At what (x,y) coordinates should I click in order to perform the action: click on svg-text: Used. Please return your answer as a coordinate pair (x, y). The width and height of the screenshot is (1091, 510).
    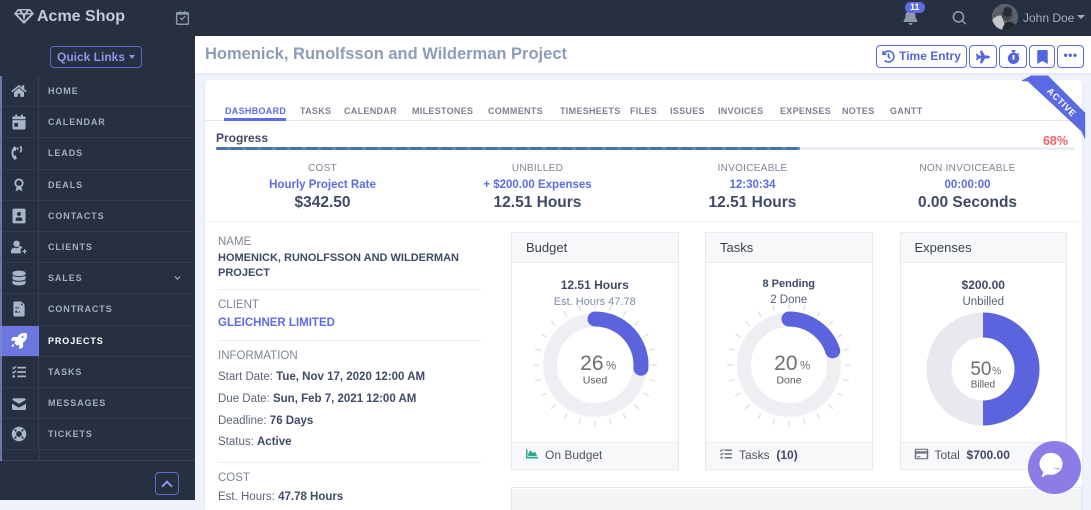
    Looking at the image, I should click on (594, 381).